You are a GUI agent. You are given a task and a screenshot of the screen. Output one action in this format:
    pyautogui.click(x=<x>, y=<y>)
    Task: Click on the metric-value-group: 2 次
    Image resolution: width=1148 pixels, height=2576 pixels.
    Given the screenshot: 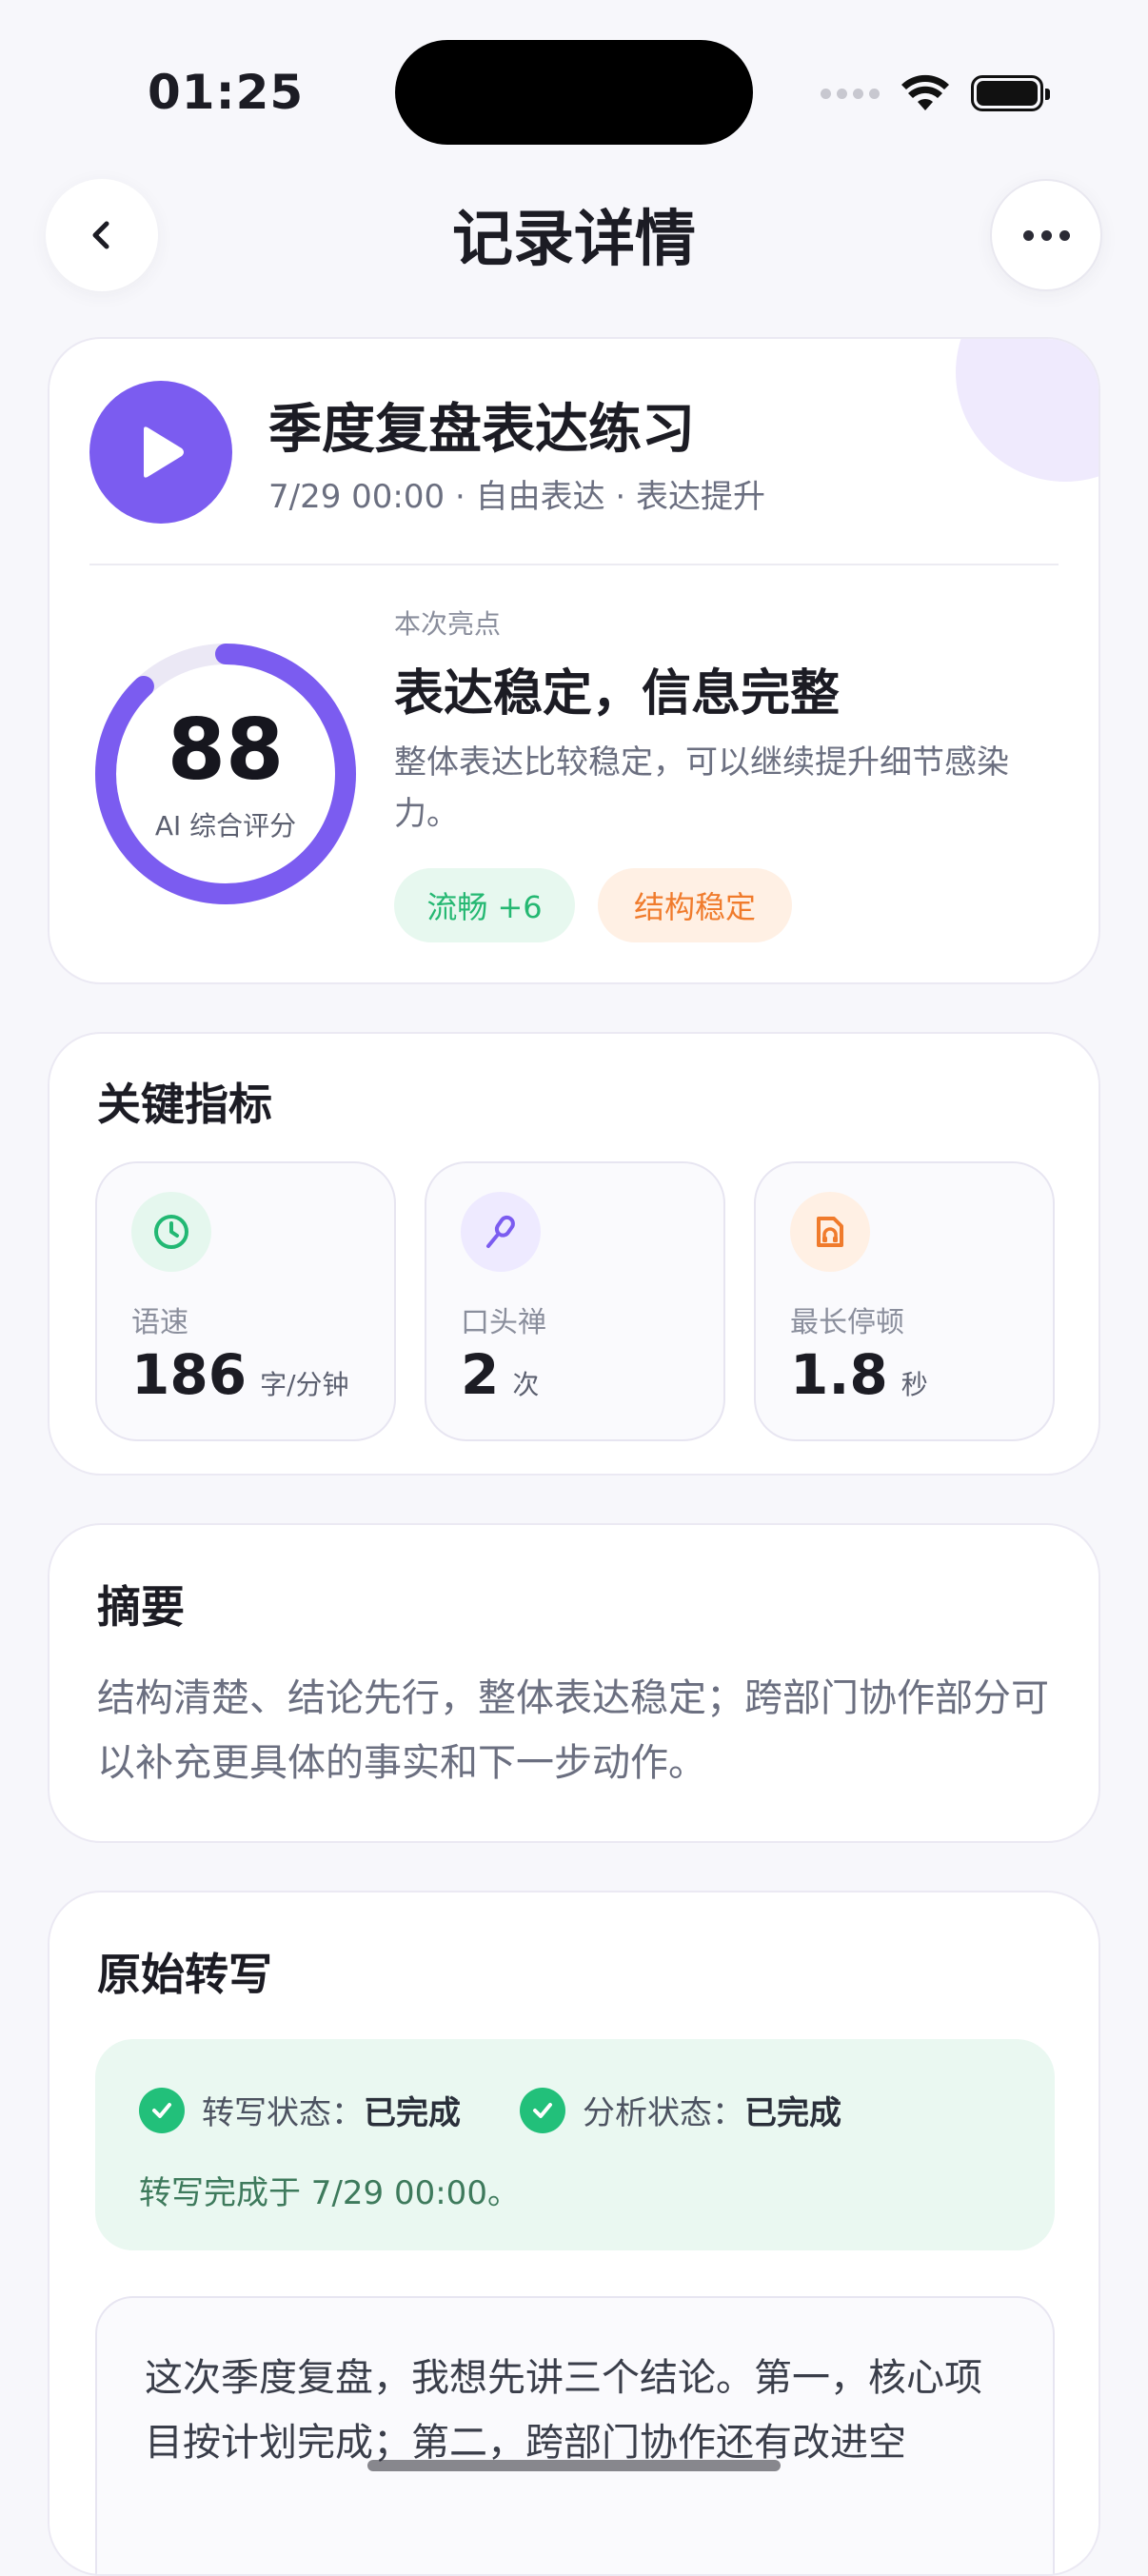 What is the action you would take?
    pyautogui.click(x=500, y=1375)
    